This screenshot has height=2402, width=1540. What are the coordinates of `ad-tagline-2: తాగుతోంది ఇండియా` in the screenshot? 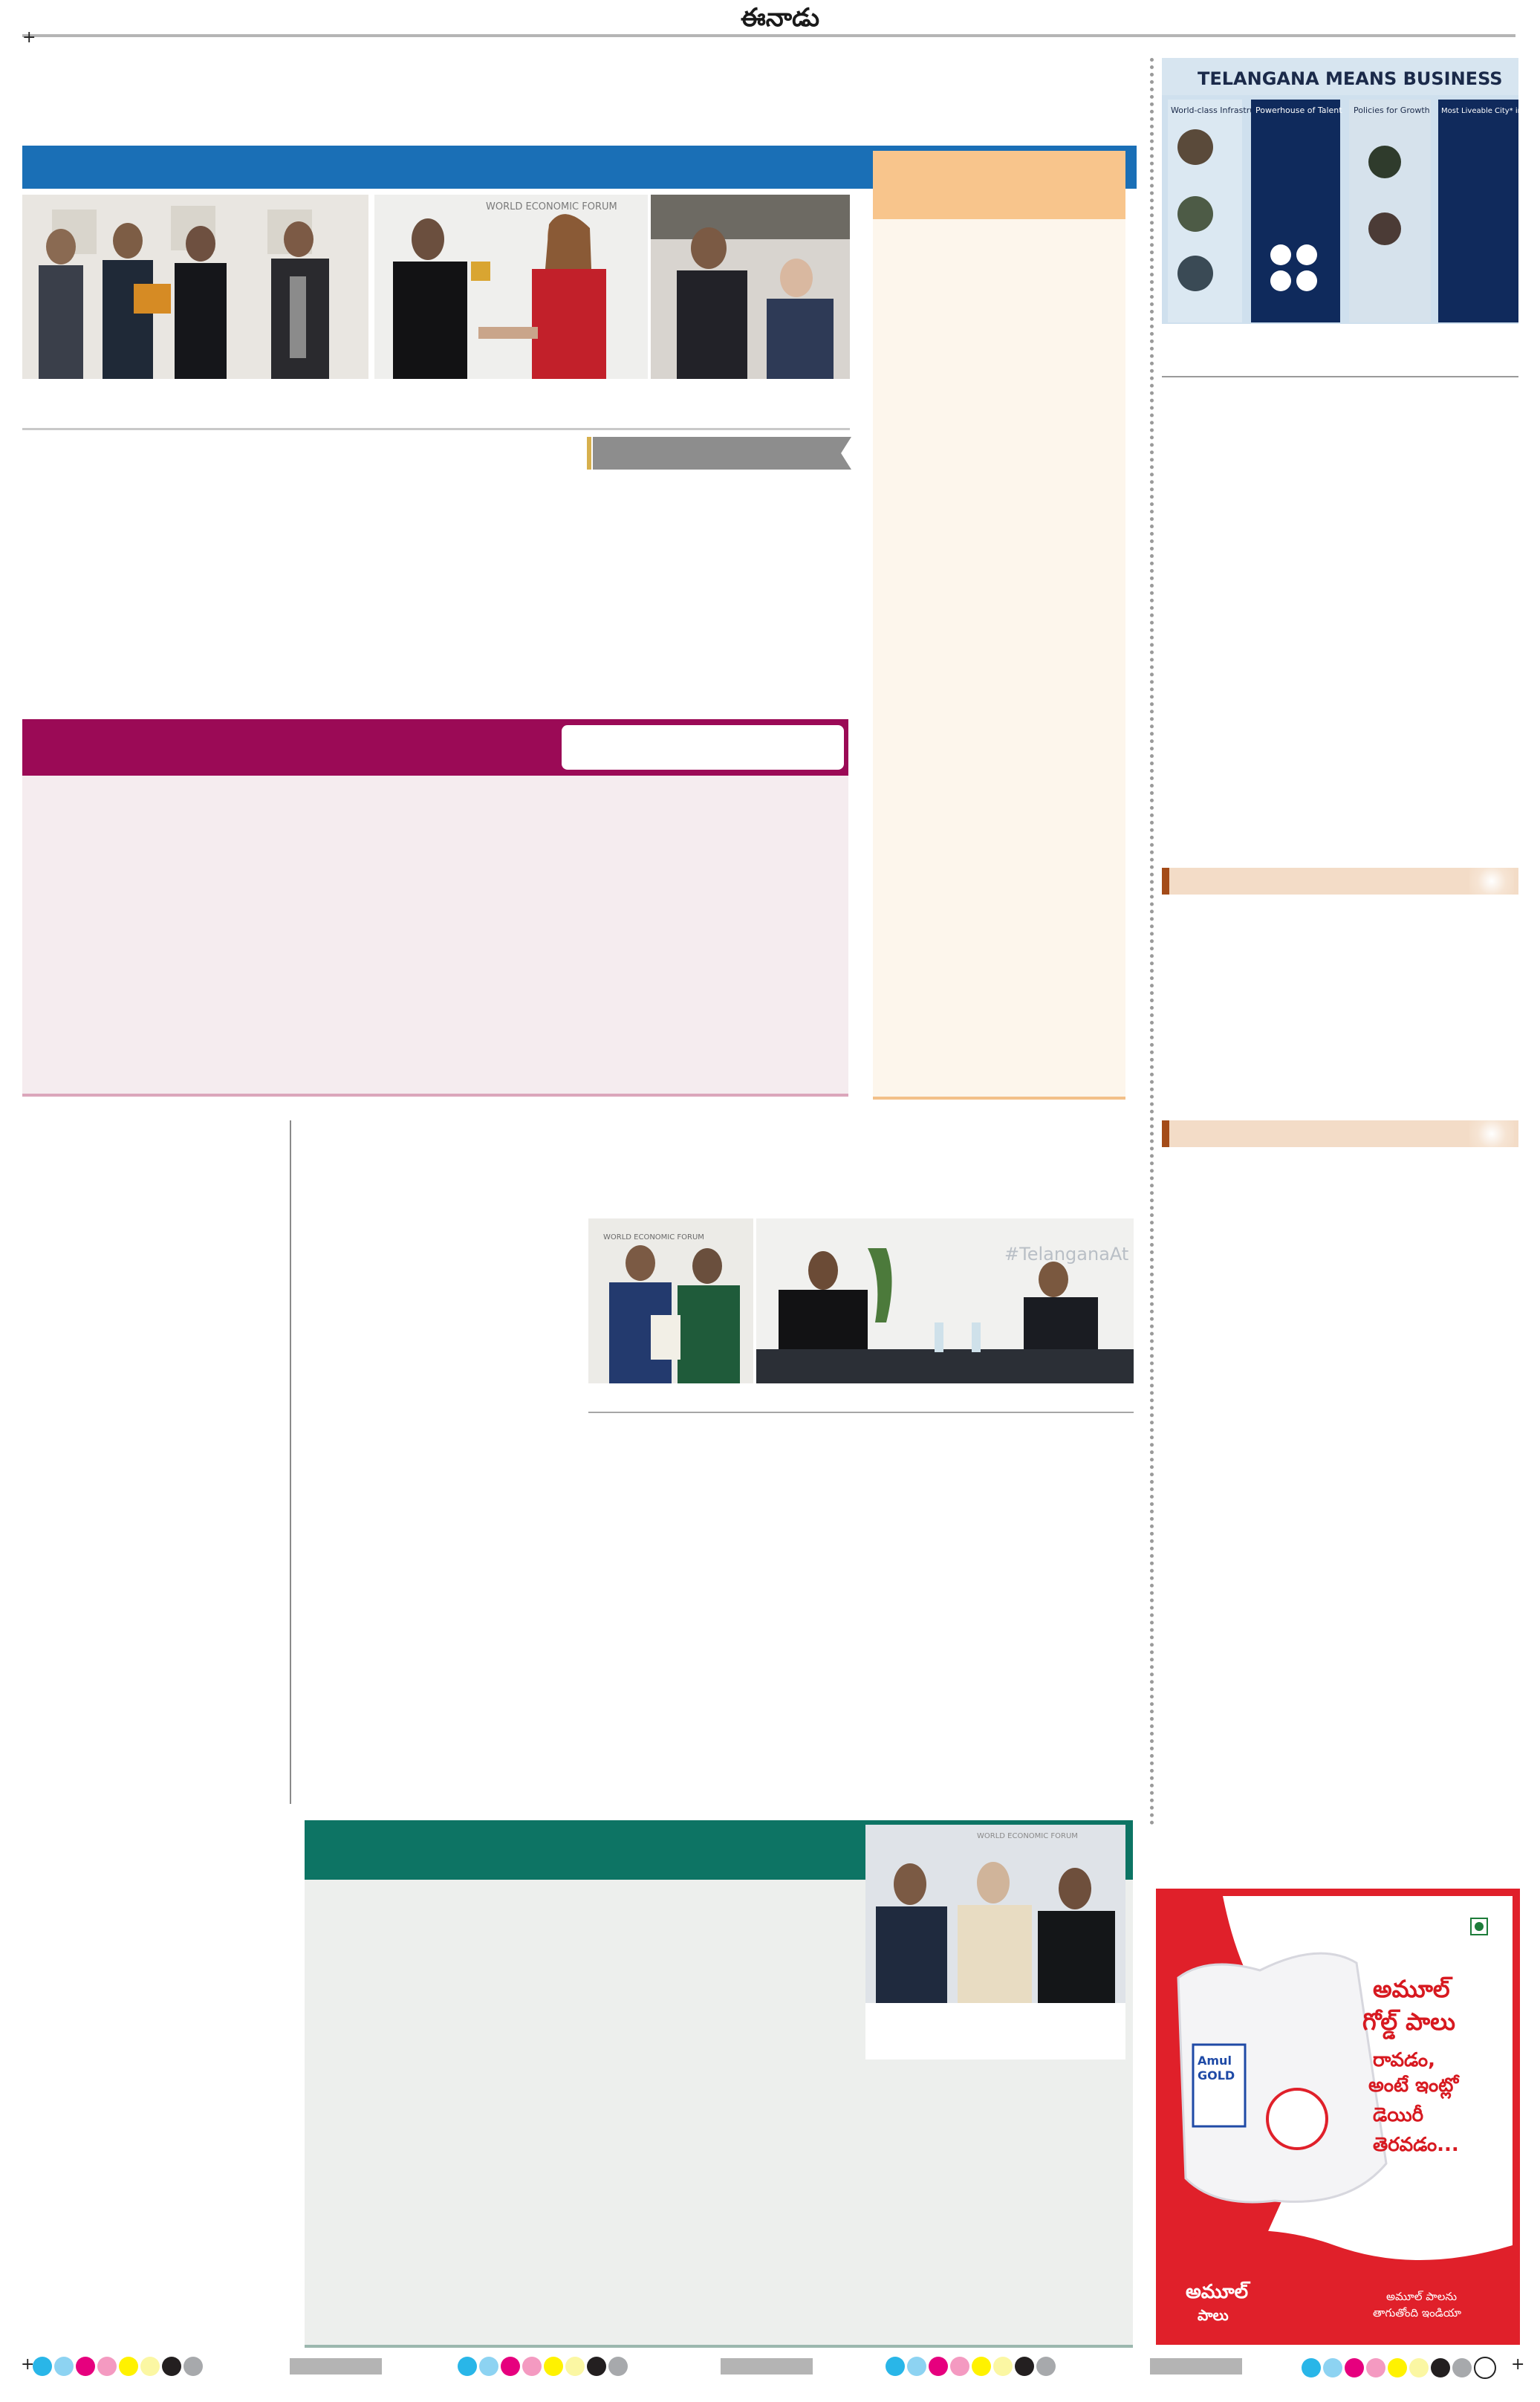 It's located at (1417, 2313).